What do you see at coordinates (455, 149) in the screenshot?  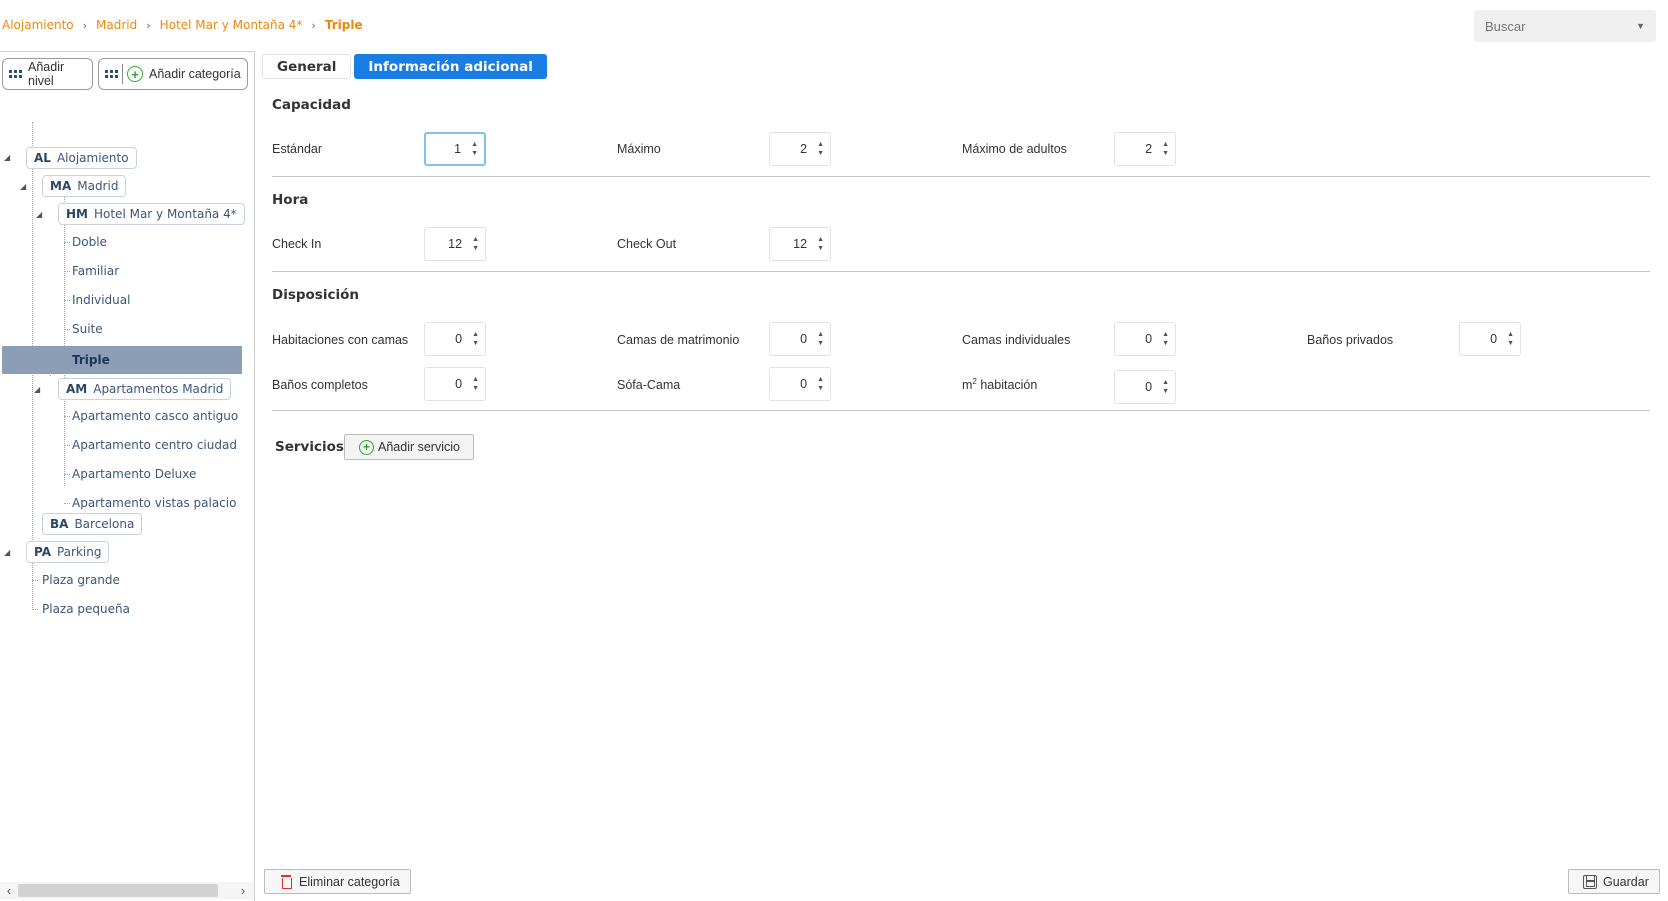 I see `estandar-stepper: 1 ▲ ▼` at bounding box center [455, 149].